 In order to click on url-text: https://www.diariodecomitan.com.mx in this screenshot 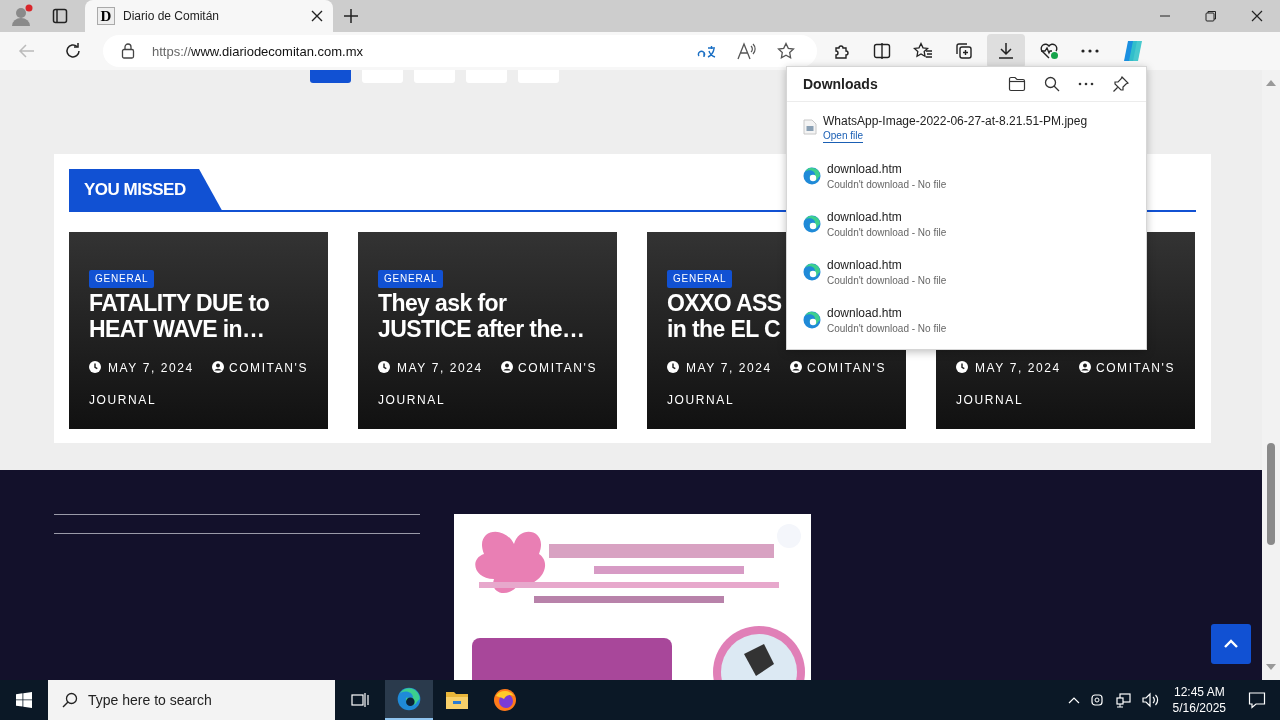, I will do `click(257, 51)`.